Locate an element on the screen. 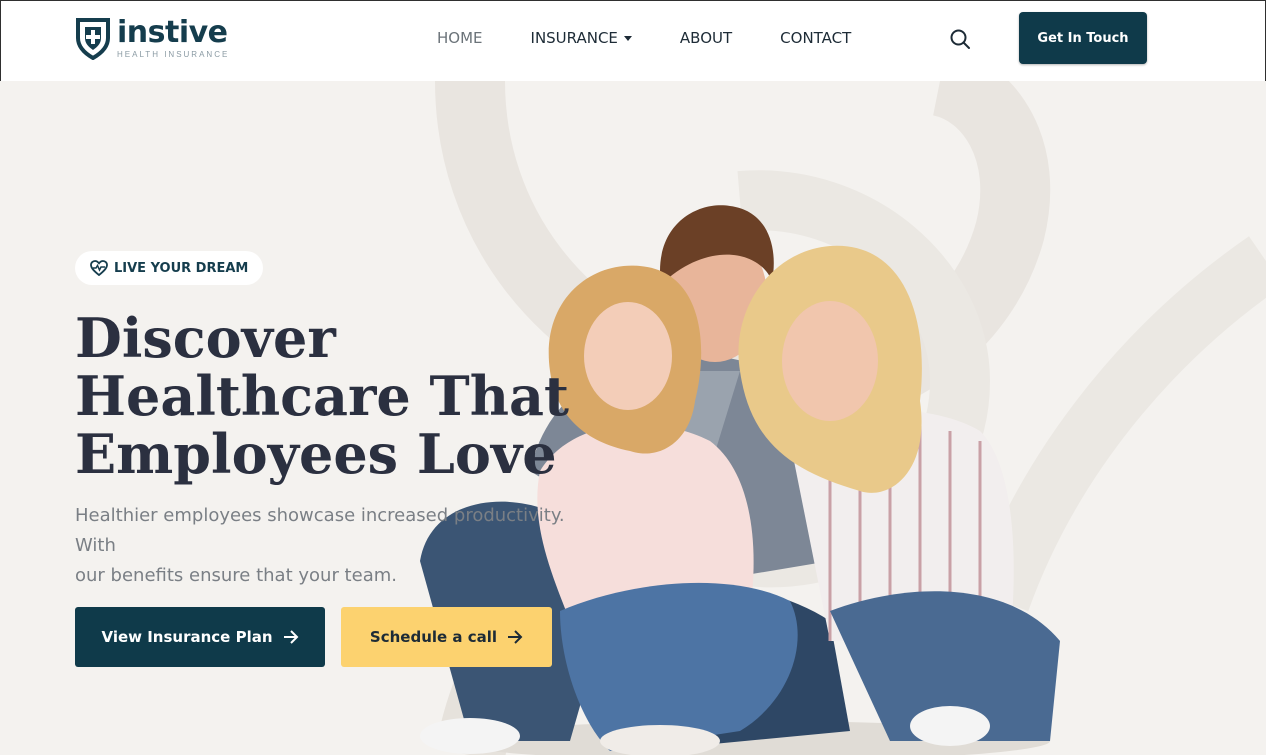 The image size is (1266, 755). headline-line: Discover is located at coordinates (205, 338).